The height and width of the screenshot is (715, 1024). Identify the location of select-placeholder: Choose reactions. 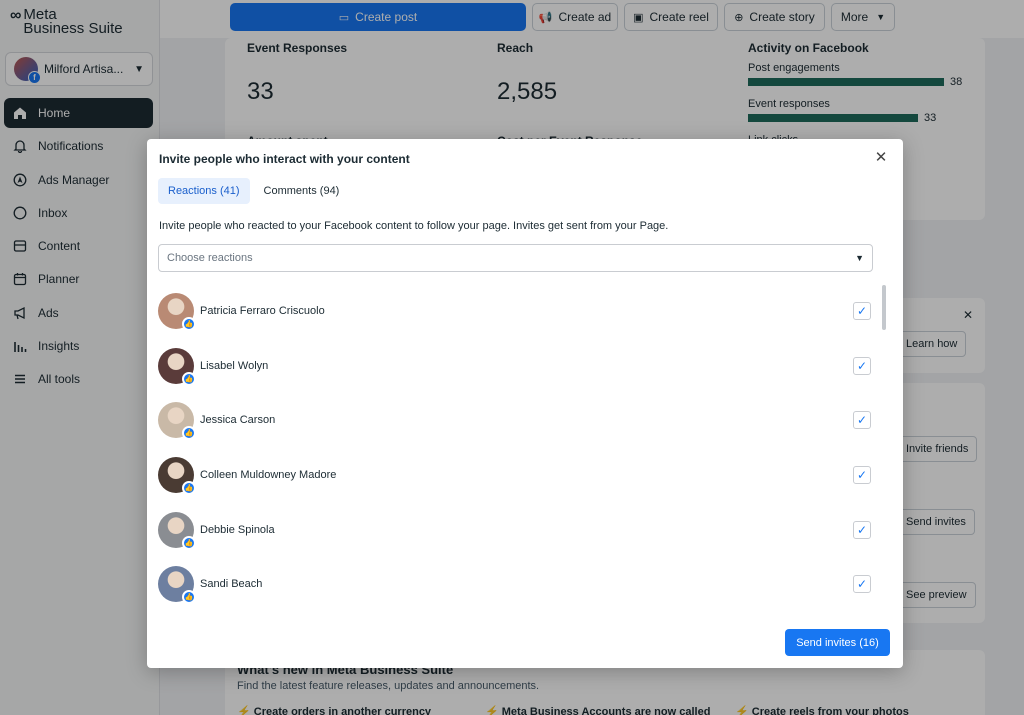
(210, 258).